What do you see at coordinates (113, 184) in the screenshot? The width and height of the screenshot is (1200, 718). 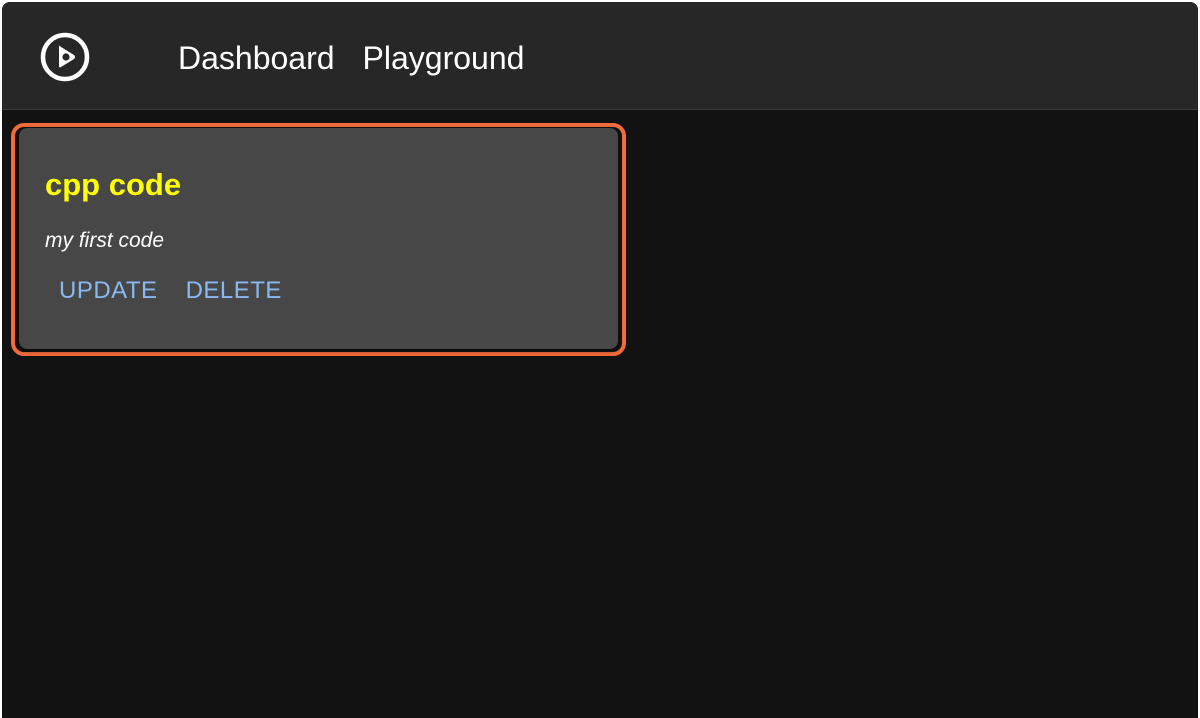 I see `card-title: cpp code` at bounding box center [113, 184].